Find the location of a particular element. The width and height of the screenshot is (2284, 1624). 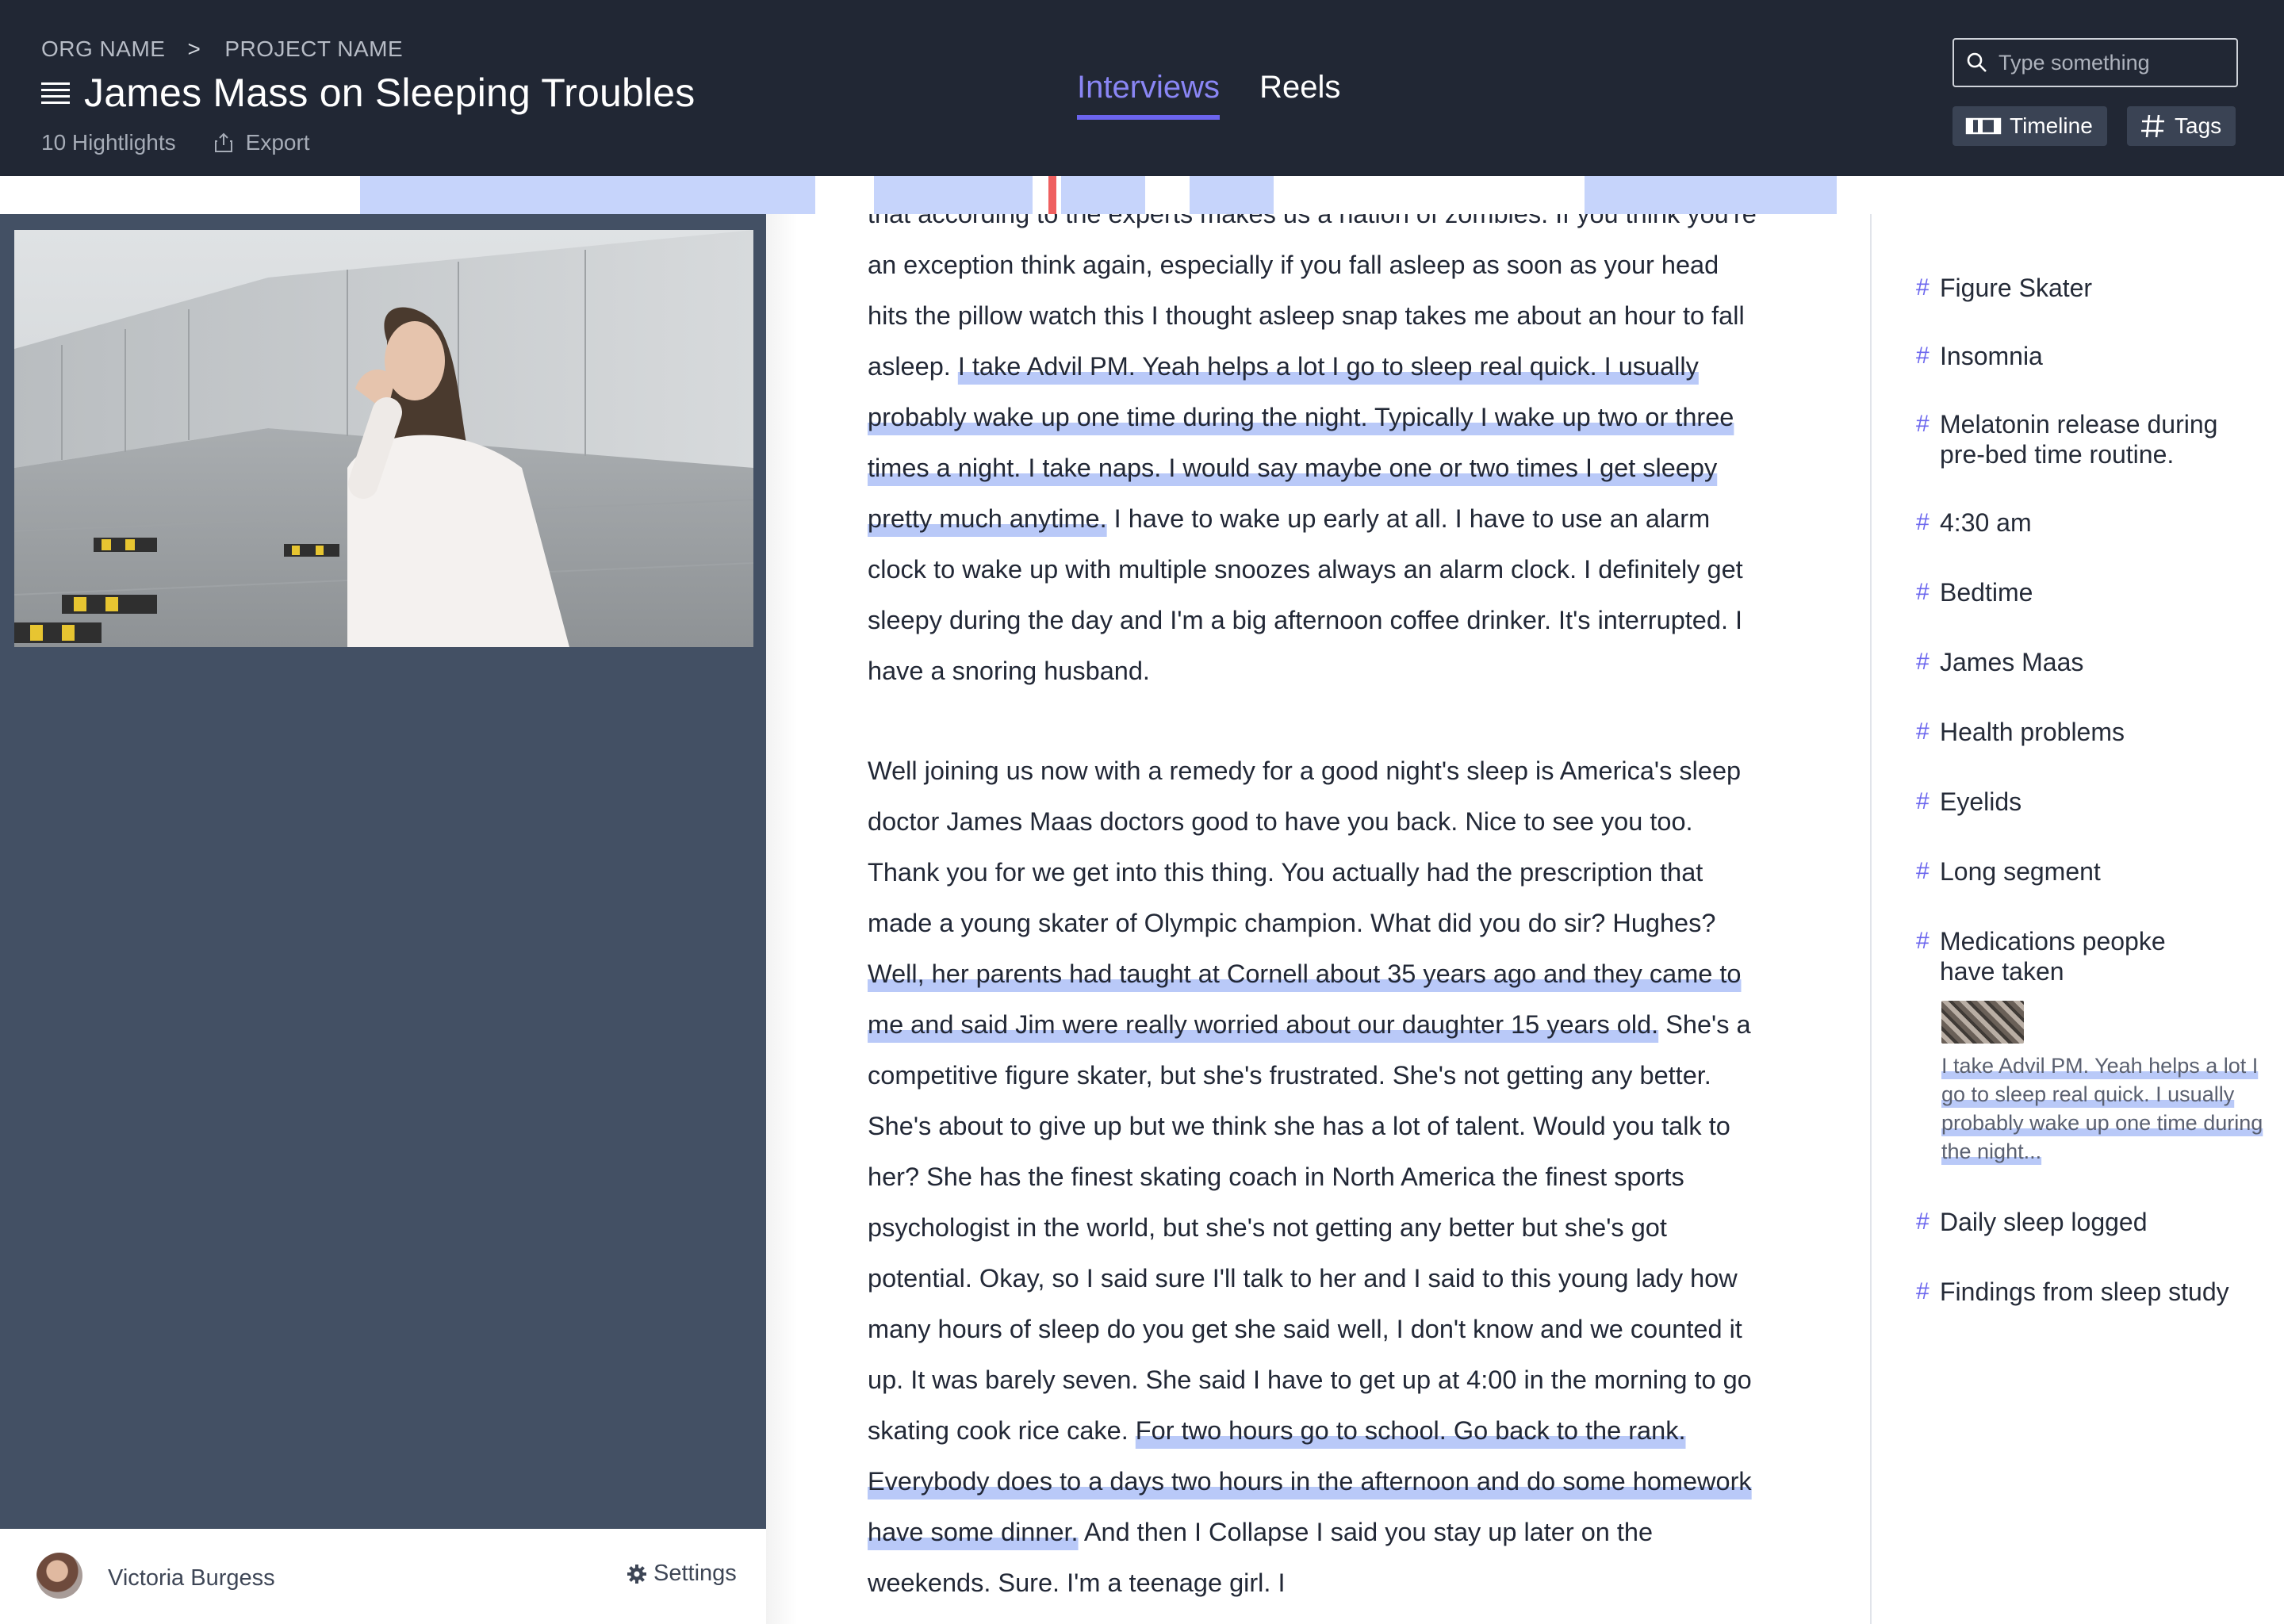

tag-item: # Bedtime is located at coordinates (2090, 592).